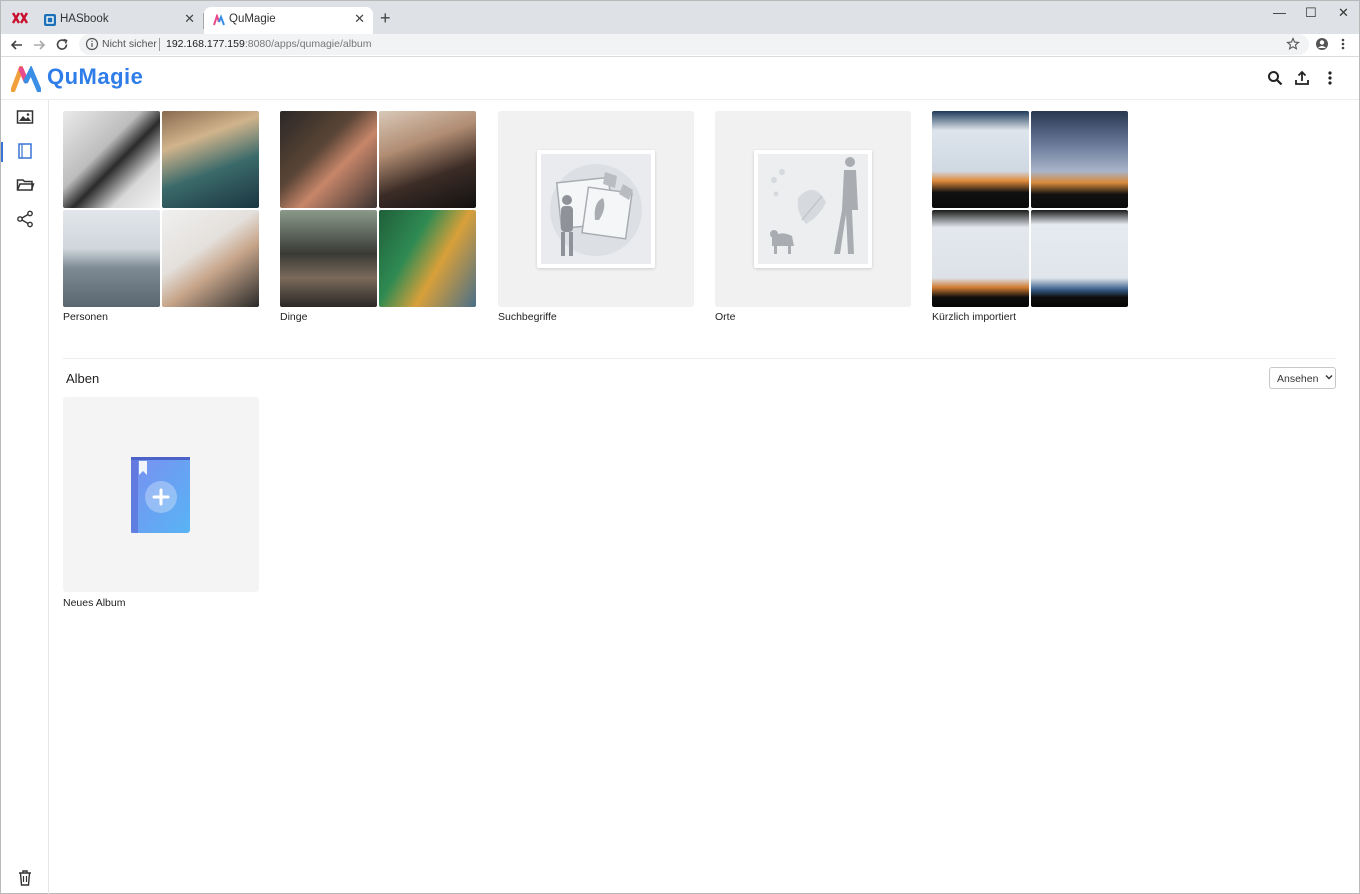 This screenshot has height=894, width=1360. I want to click on places-illustration, so click(813, 209).